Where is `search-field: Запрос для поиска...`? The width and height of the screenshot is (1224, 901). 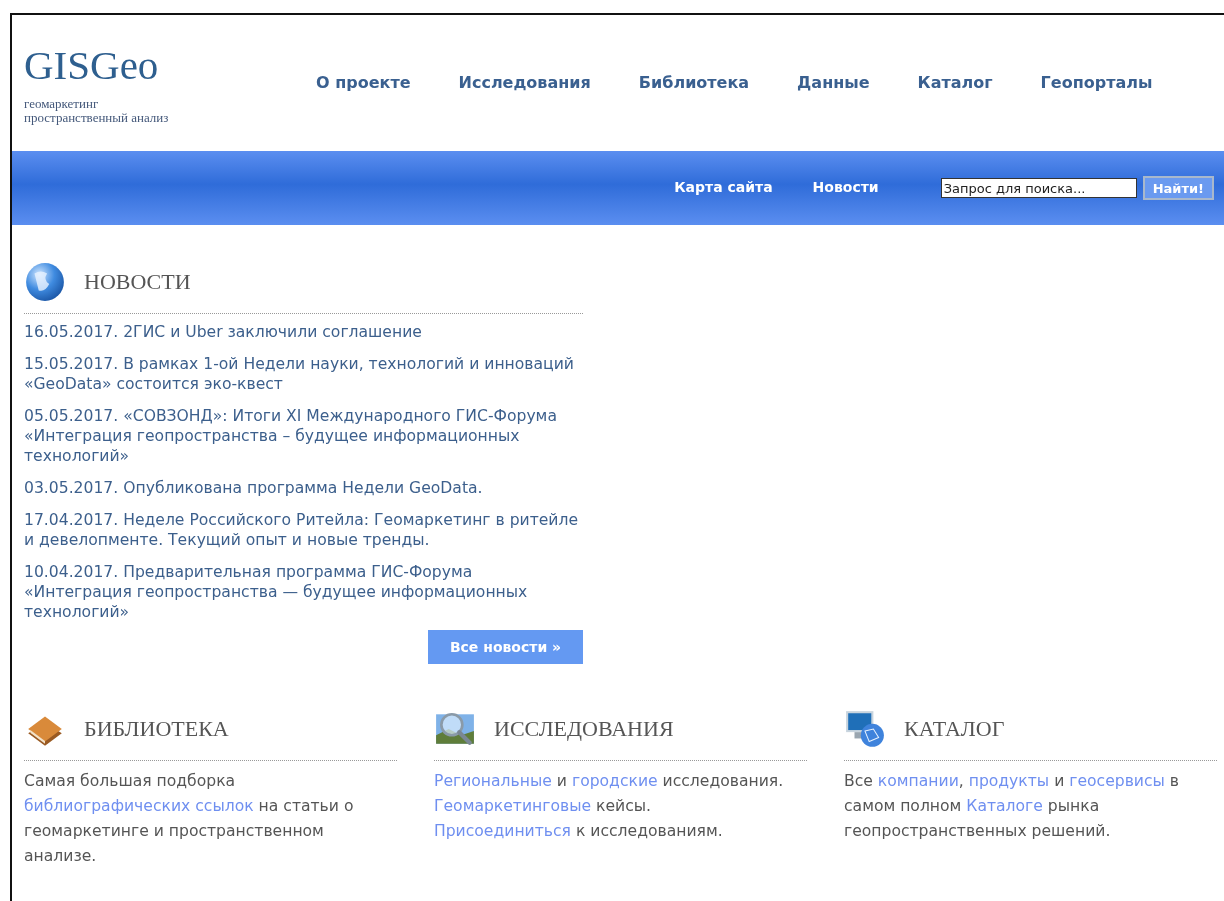 search-field: Запрос для поиска... is located at coordinates (1038, 188).